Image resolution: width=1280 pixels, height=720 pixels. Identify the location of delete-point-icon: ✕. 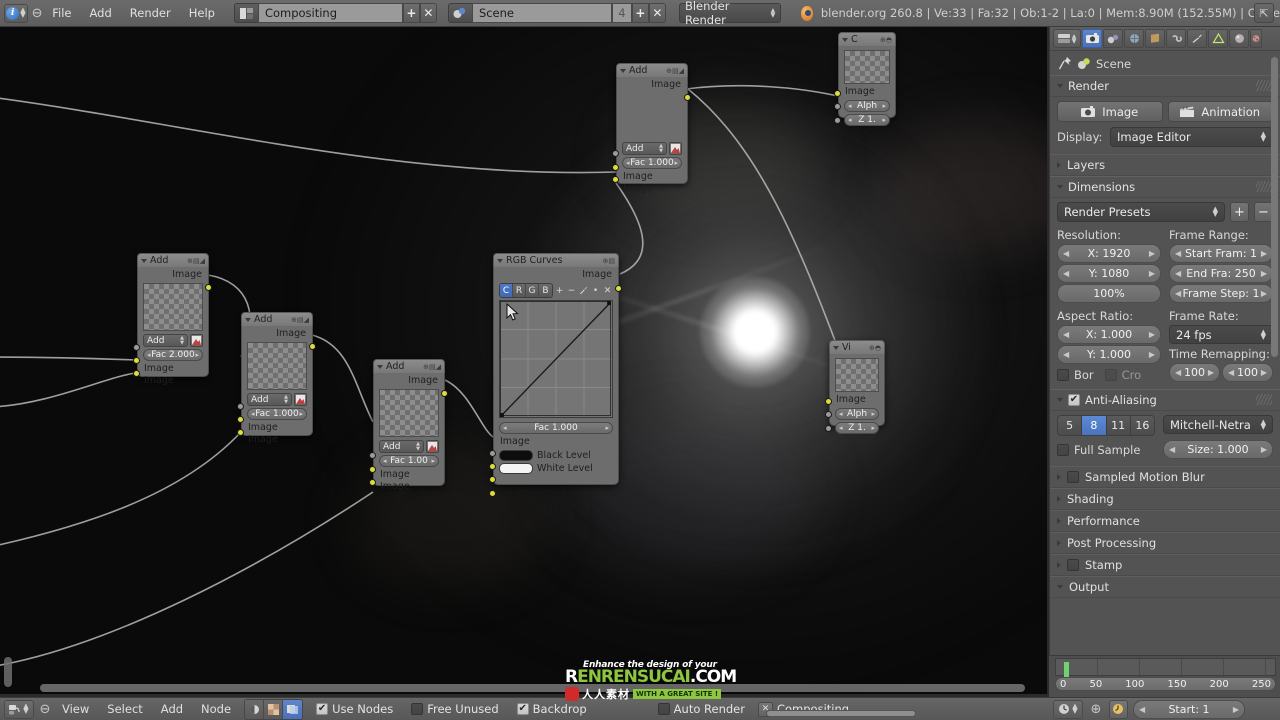
(607, 291).